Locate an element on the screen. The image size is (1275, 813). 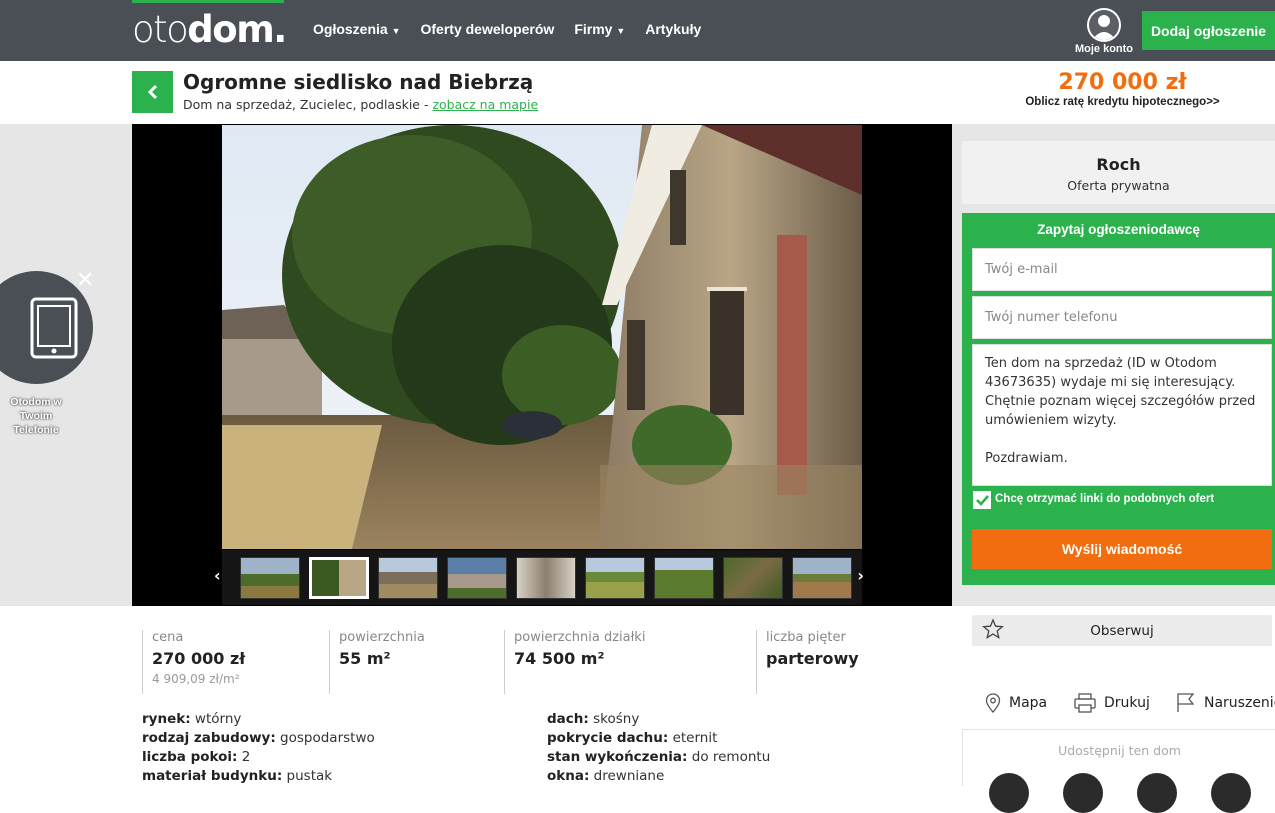
nav-item-ogloszenia: Ogłoszenia ▼ is located at coordinates (357, 29).